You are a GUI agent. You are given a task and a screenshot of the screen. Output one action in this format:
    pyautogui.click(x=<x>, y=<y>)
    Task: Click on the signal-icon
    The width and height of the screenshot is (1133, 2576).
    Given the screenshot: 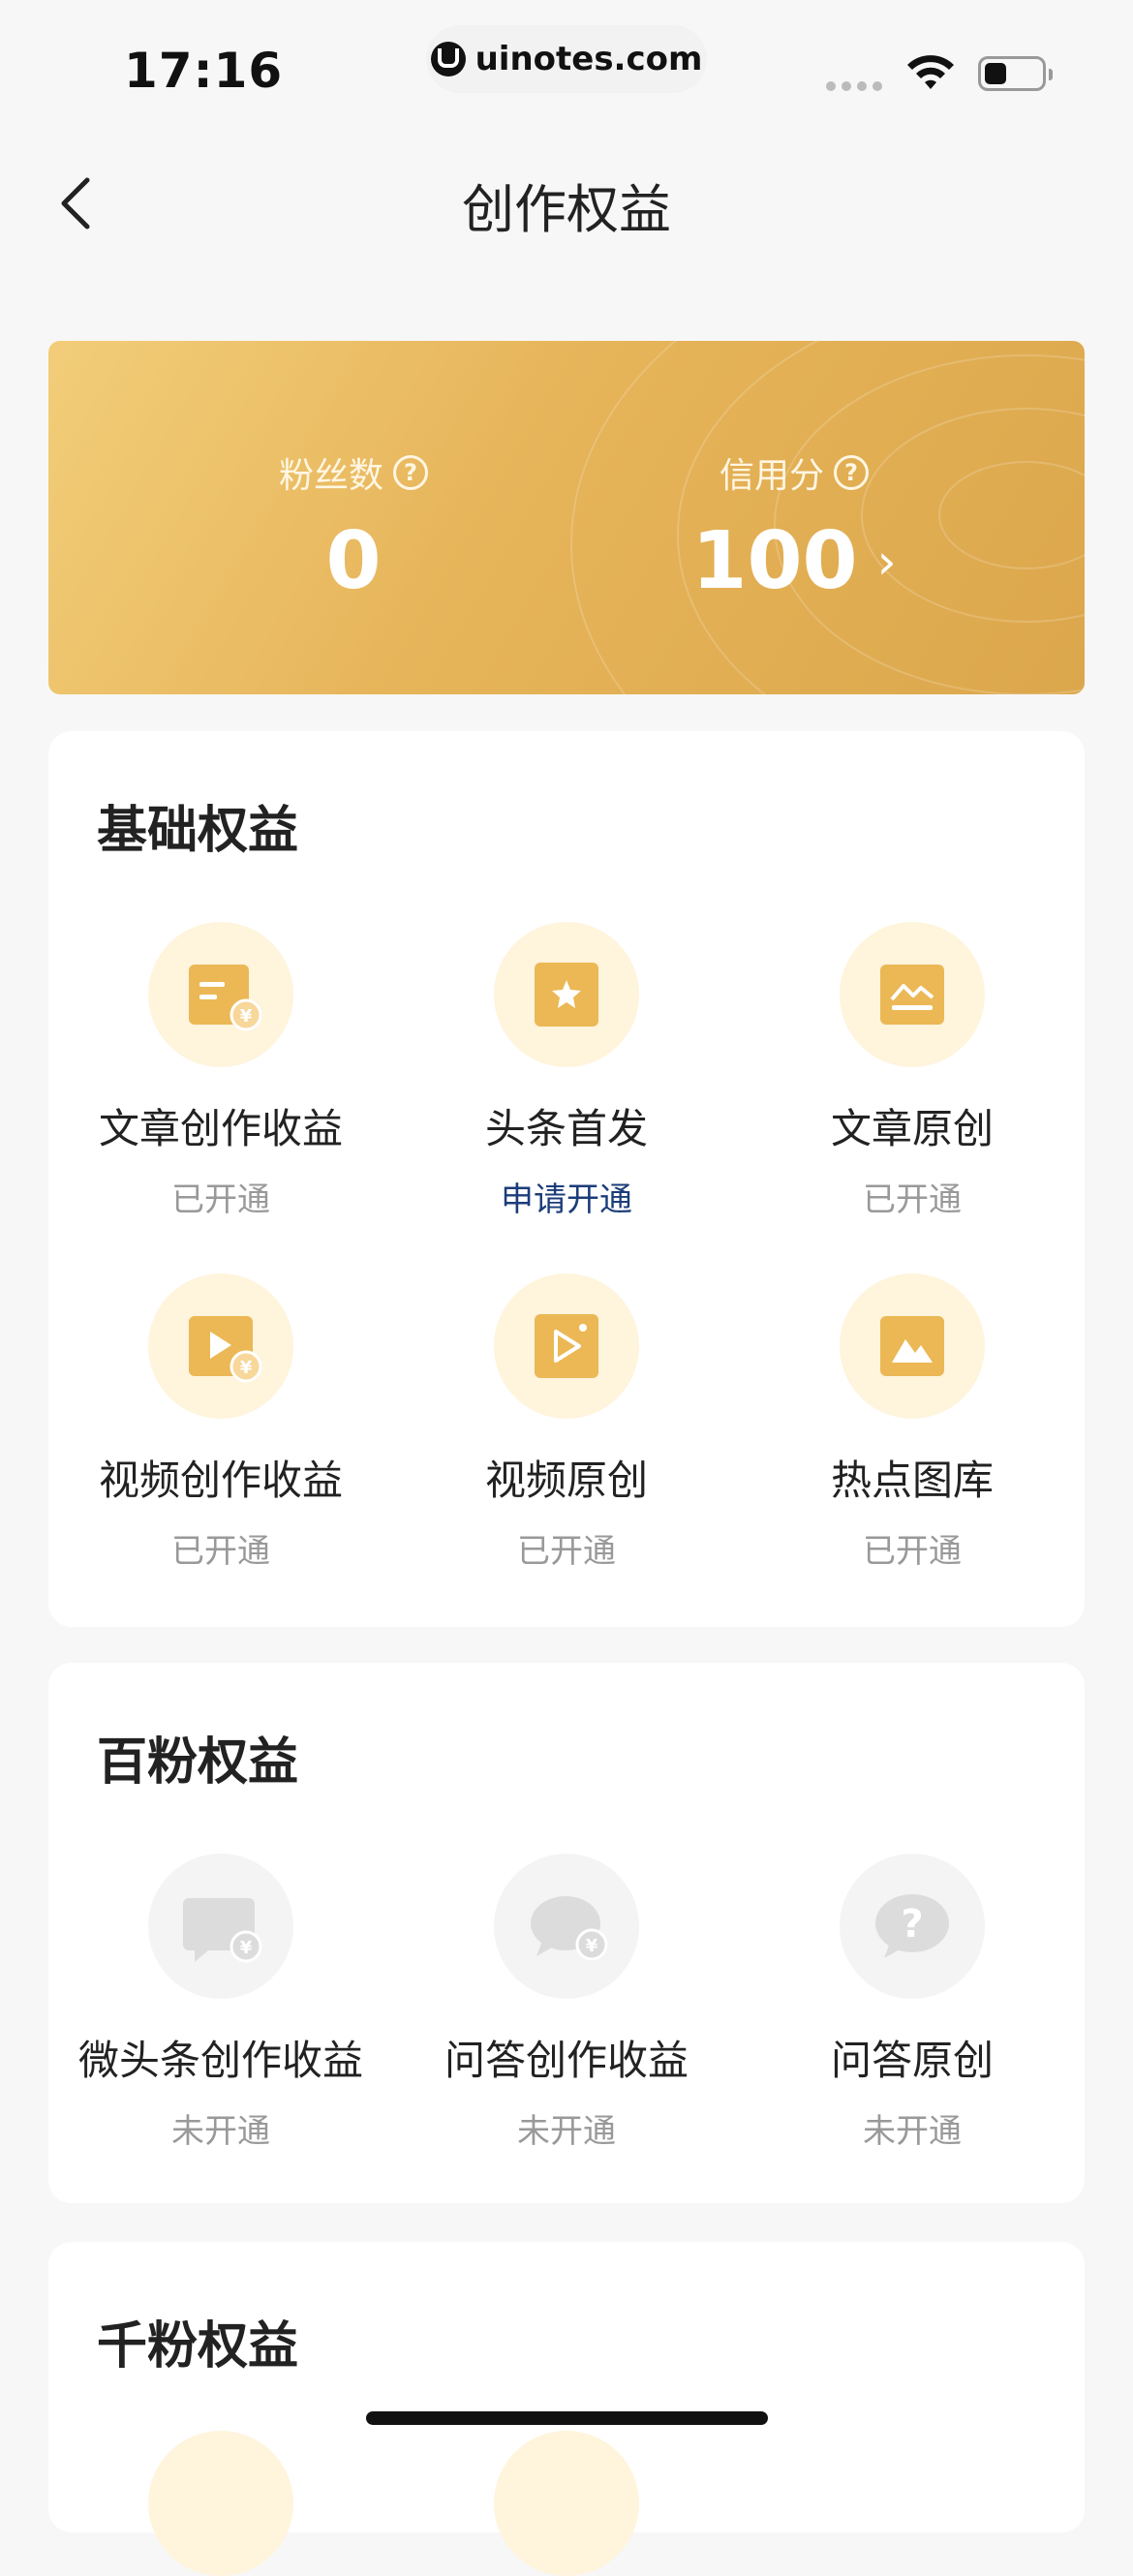 What is the action you would take?
    pyautogui.click(x=854, y=86)
    